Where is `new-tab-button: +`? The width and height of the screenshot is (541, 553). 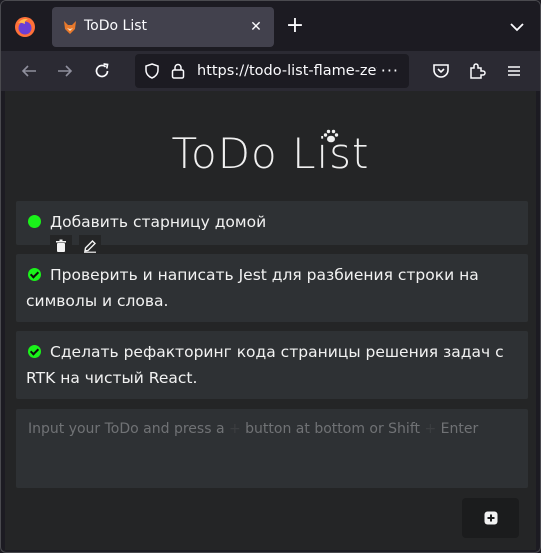
new-tab-button: + is located at coordinates (295, 27).